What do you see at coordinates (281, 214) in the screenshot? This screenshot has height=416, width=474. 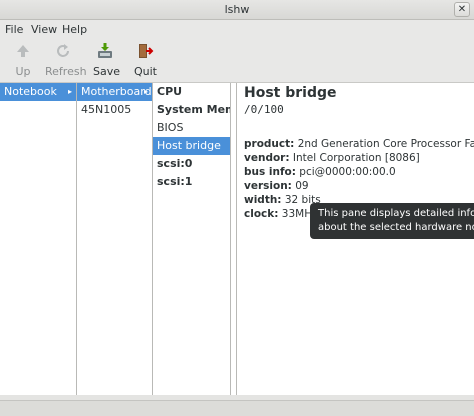 I see `detail-prop-clock: clock: 33MHz` at bounding box center [281, 214].